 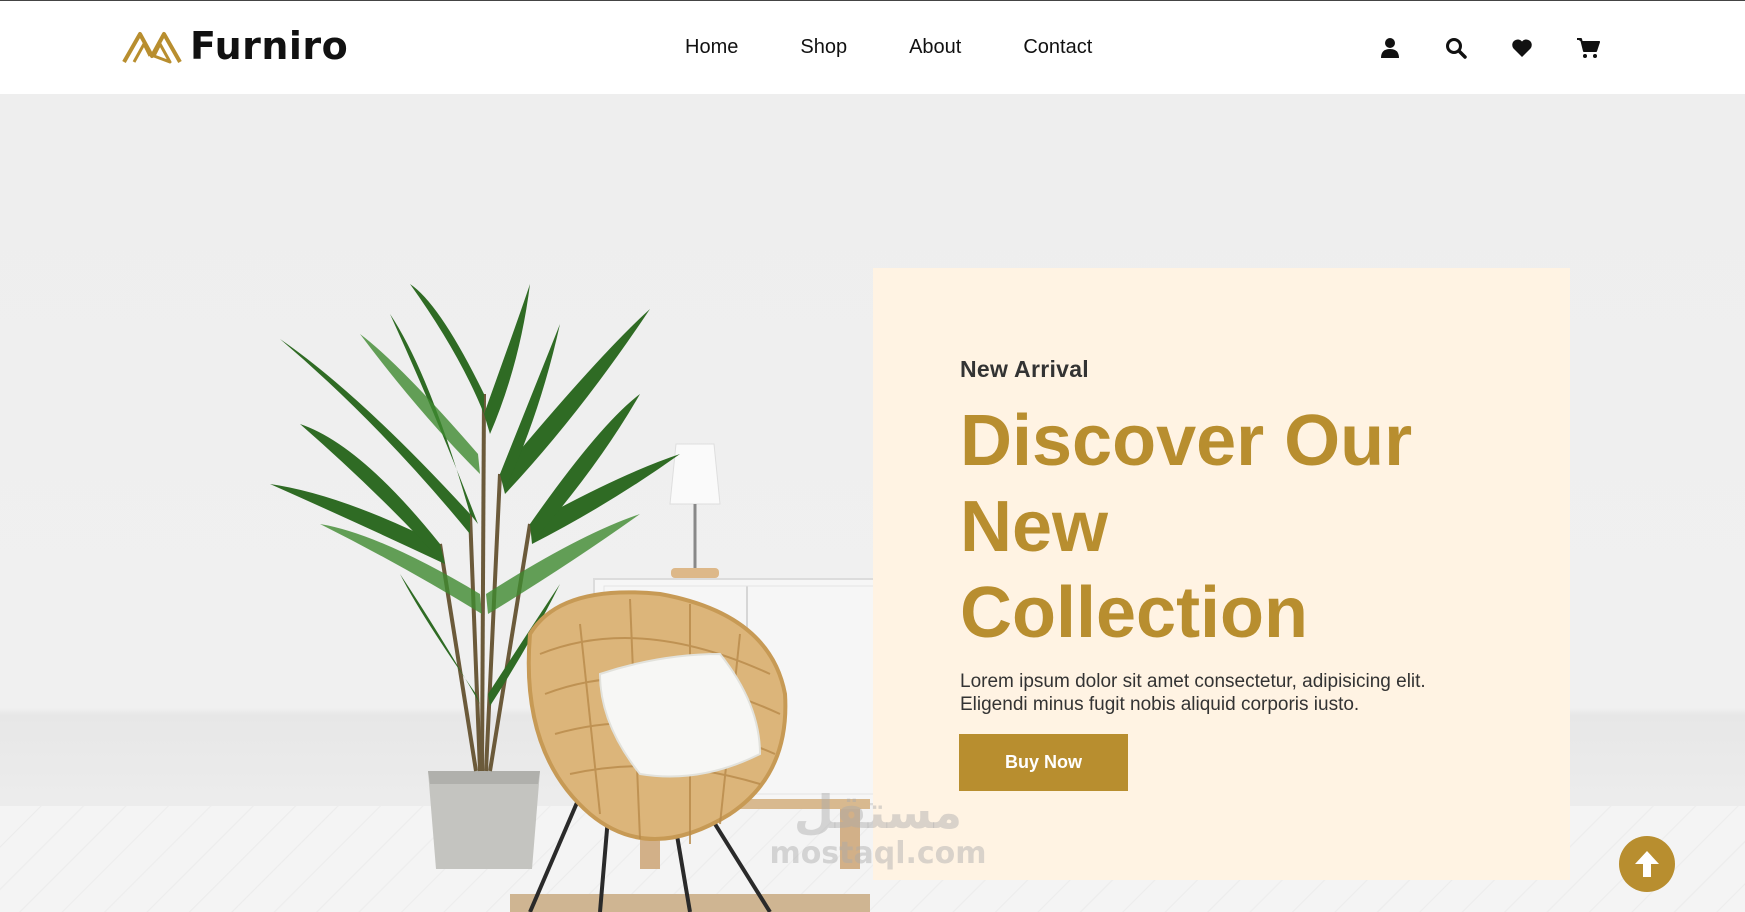 I want to click on main-nav: Home Shop About Contact, so click(x=919, y=47).